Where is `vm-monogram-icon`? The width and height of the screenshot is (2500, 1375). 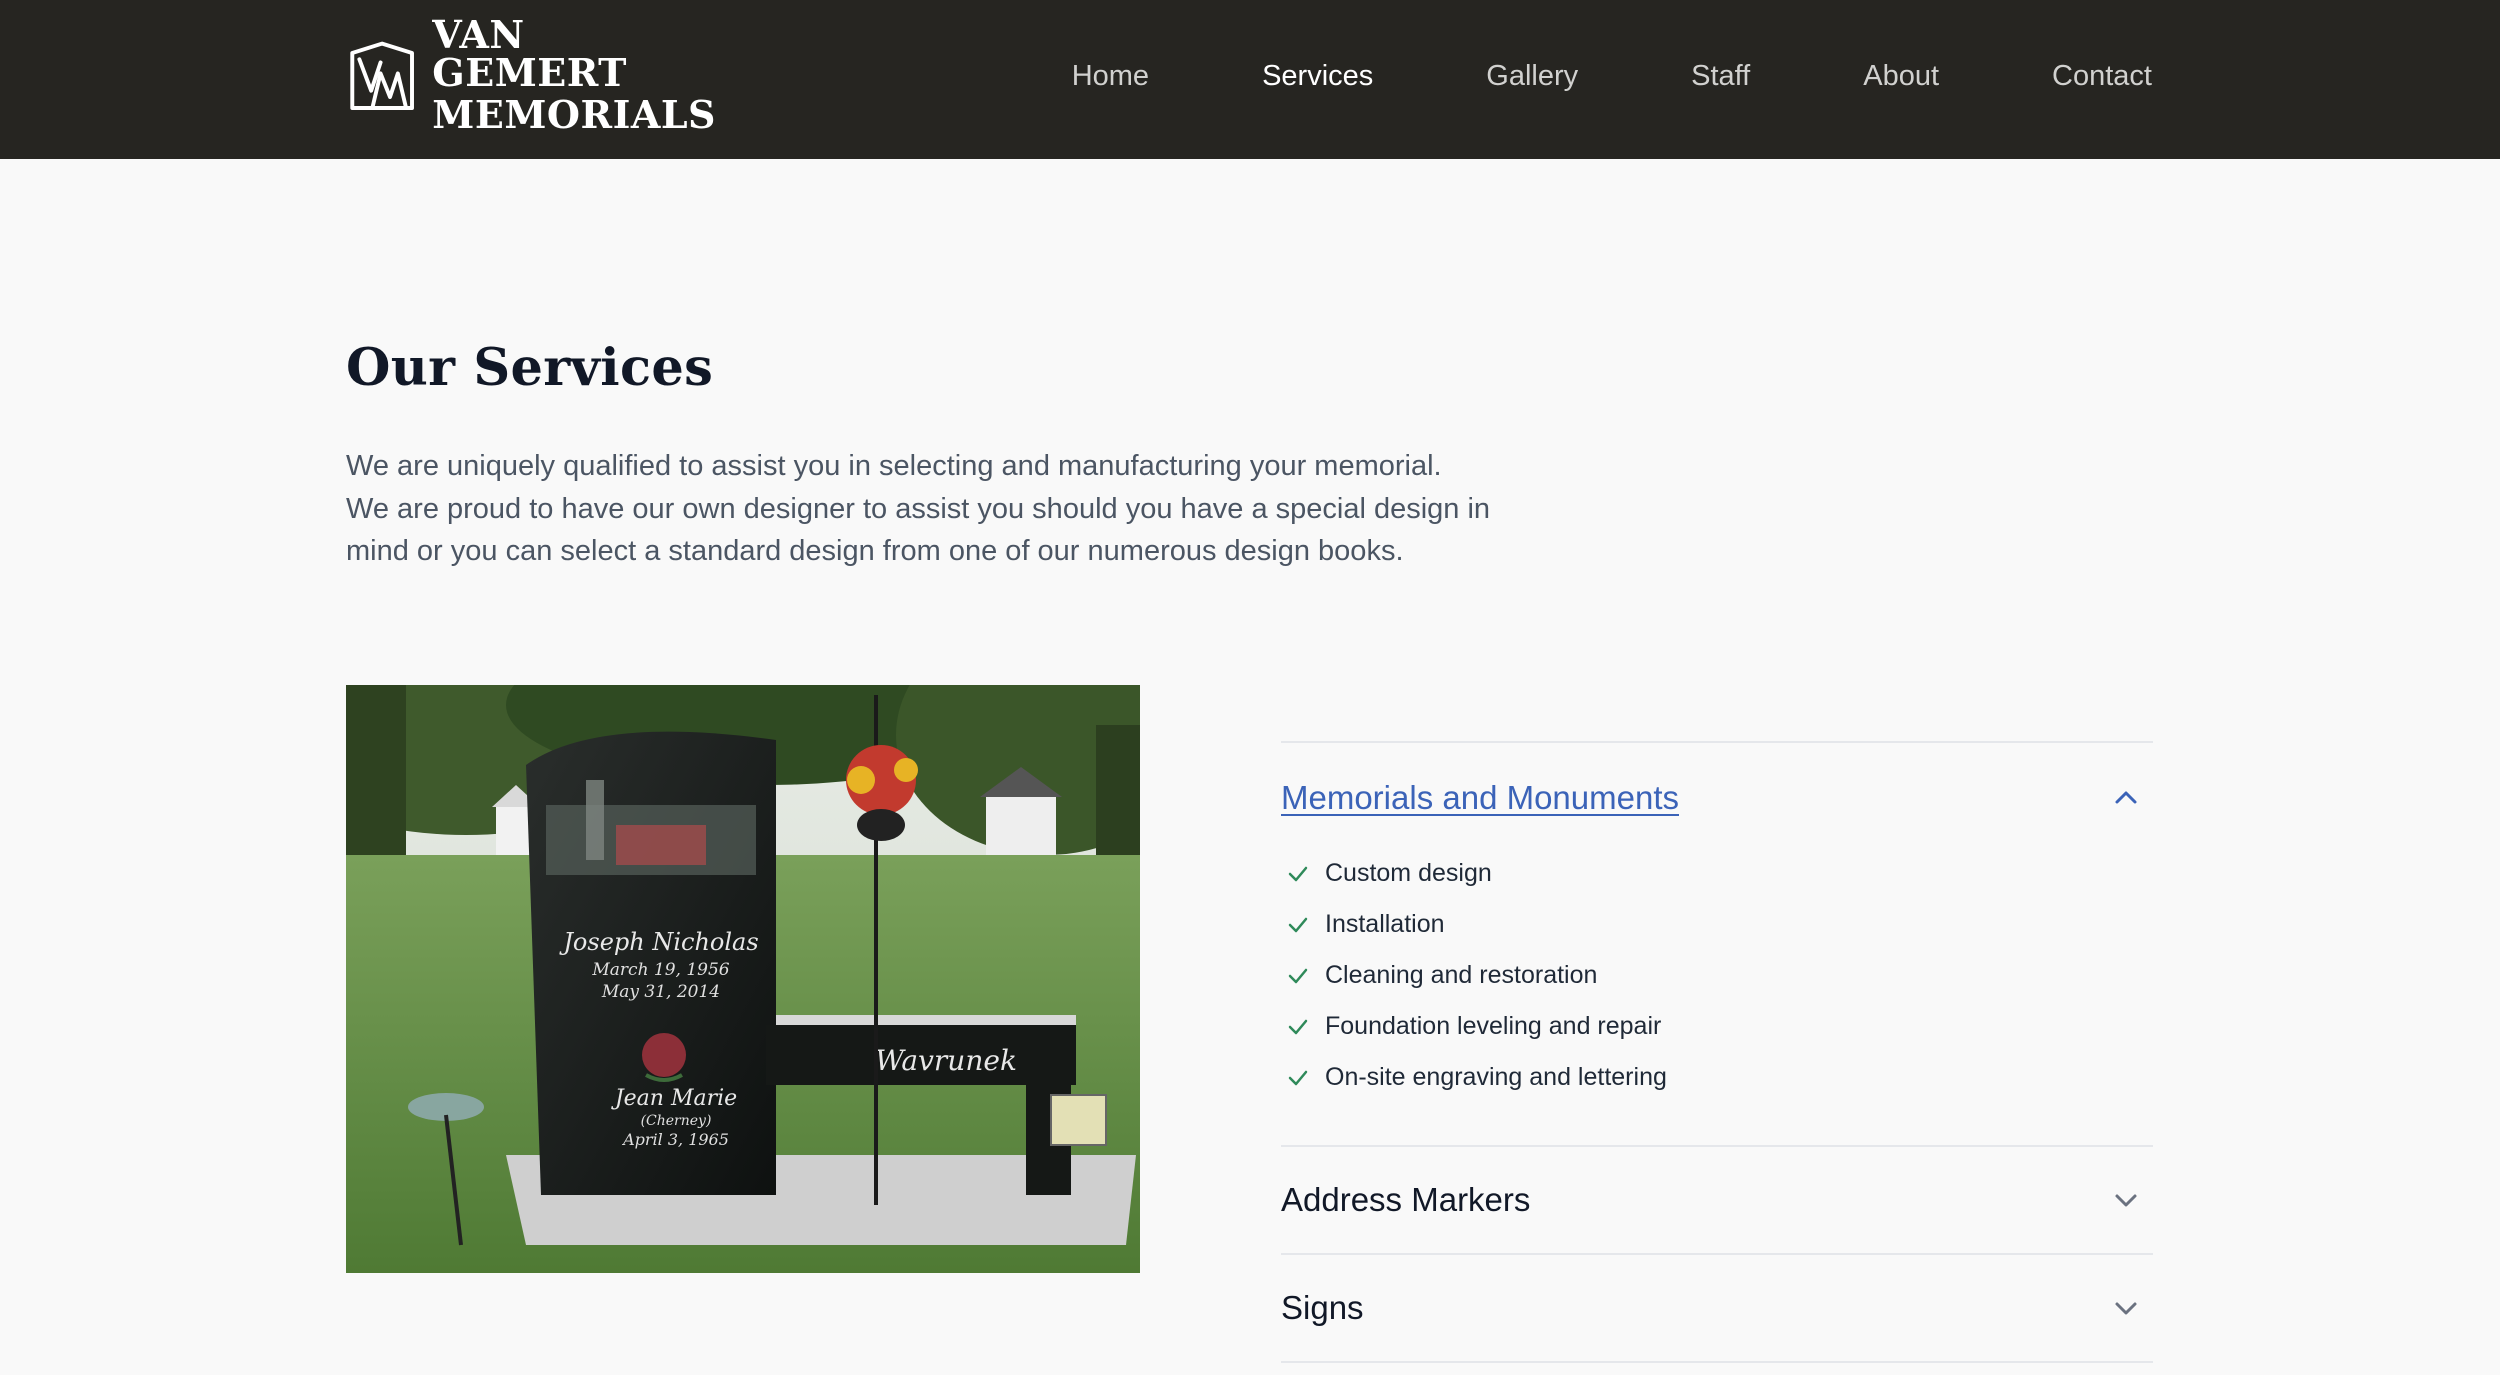 vm-monogram-icon is located at coordinates (382, 75).